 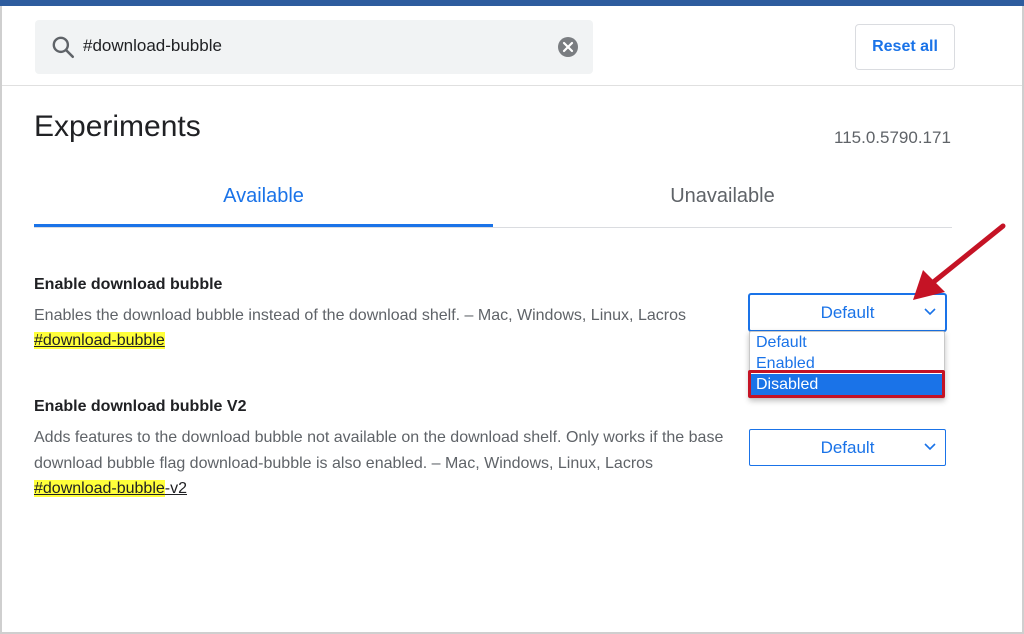 I want to click on page-title: Experiments, so click(x=117, y=126).